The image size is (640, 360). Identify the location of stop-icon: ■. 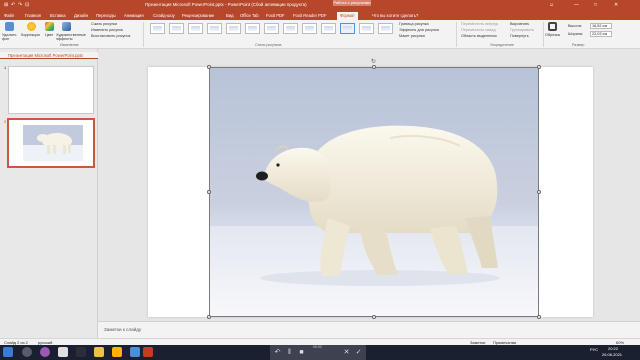
(301, 352).